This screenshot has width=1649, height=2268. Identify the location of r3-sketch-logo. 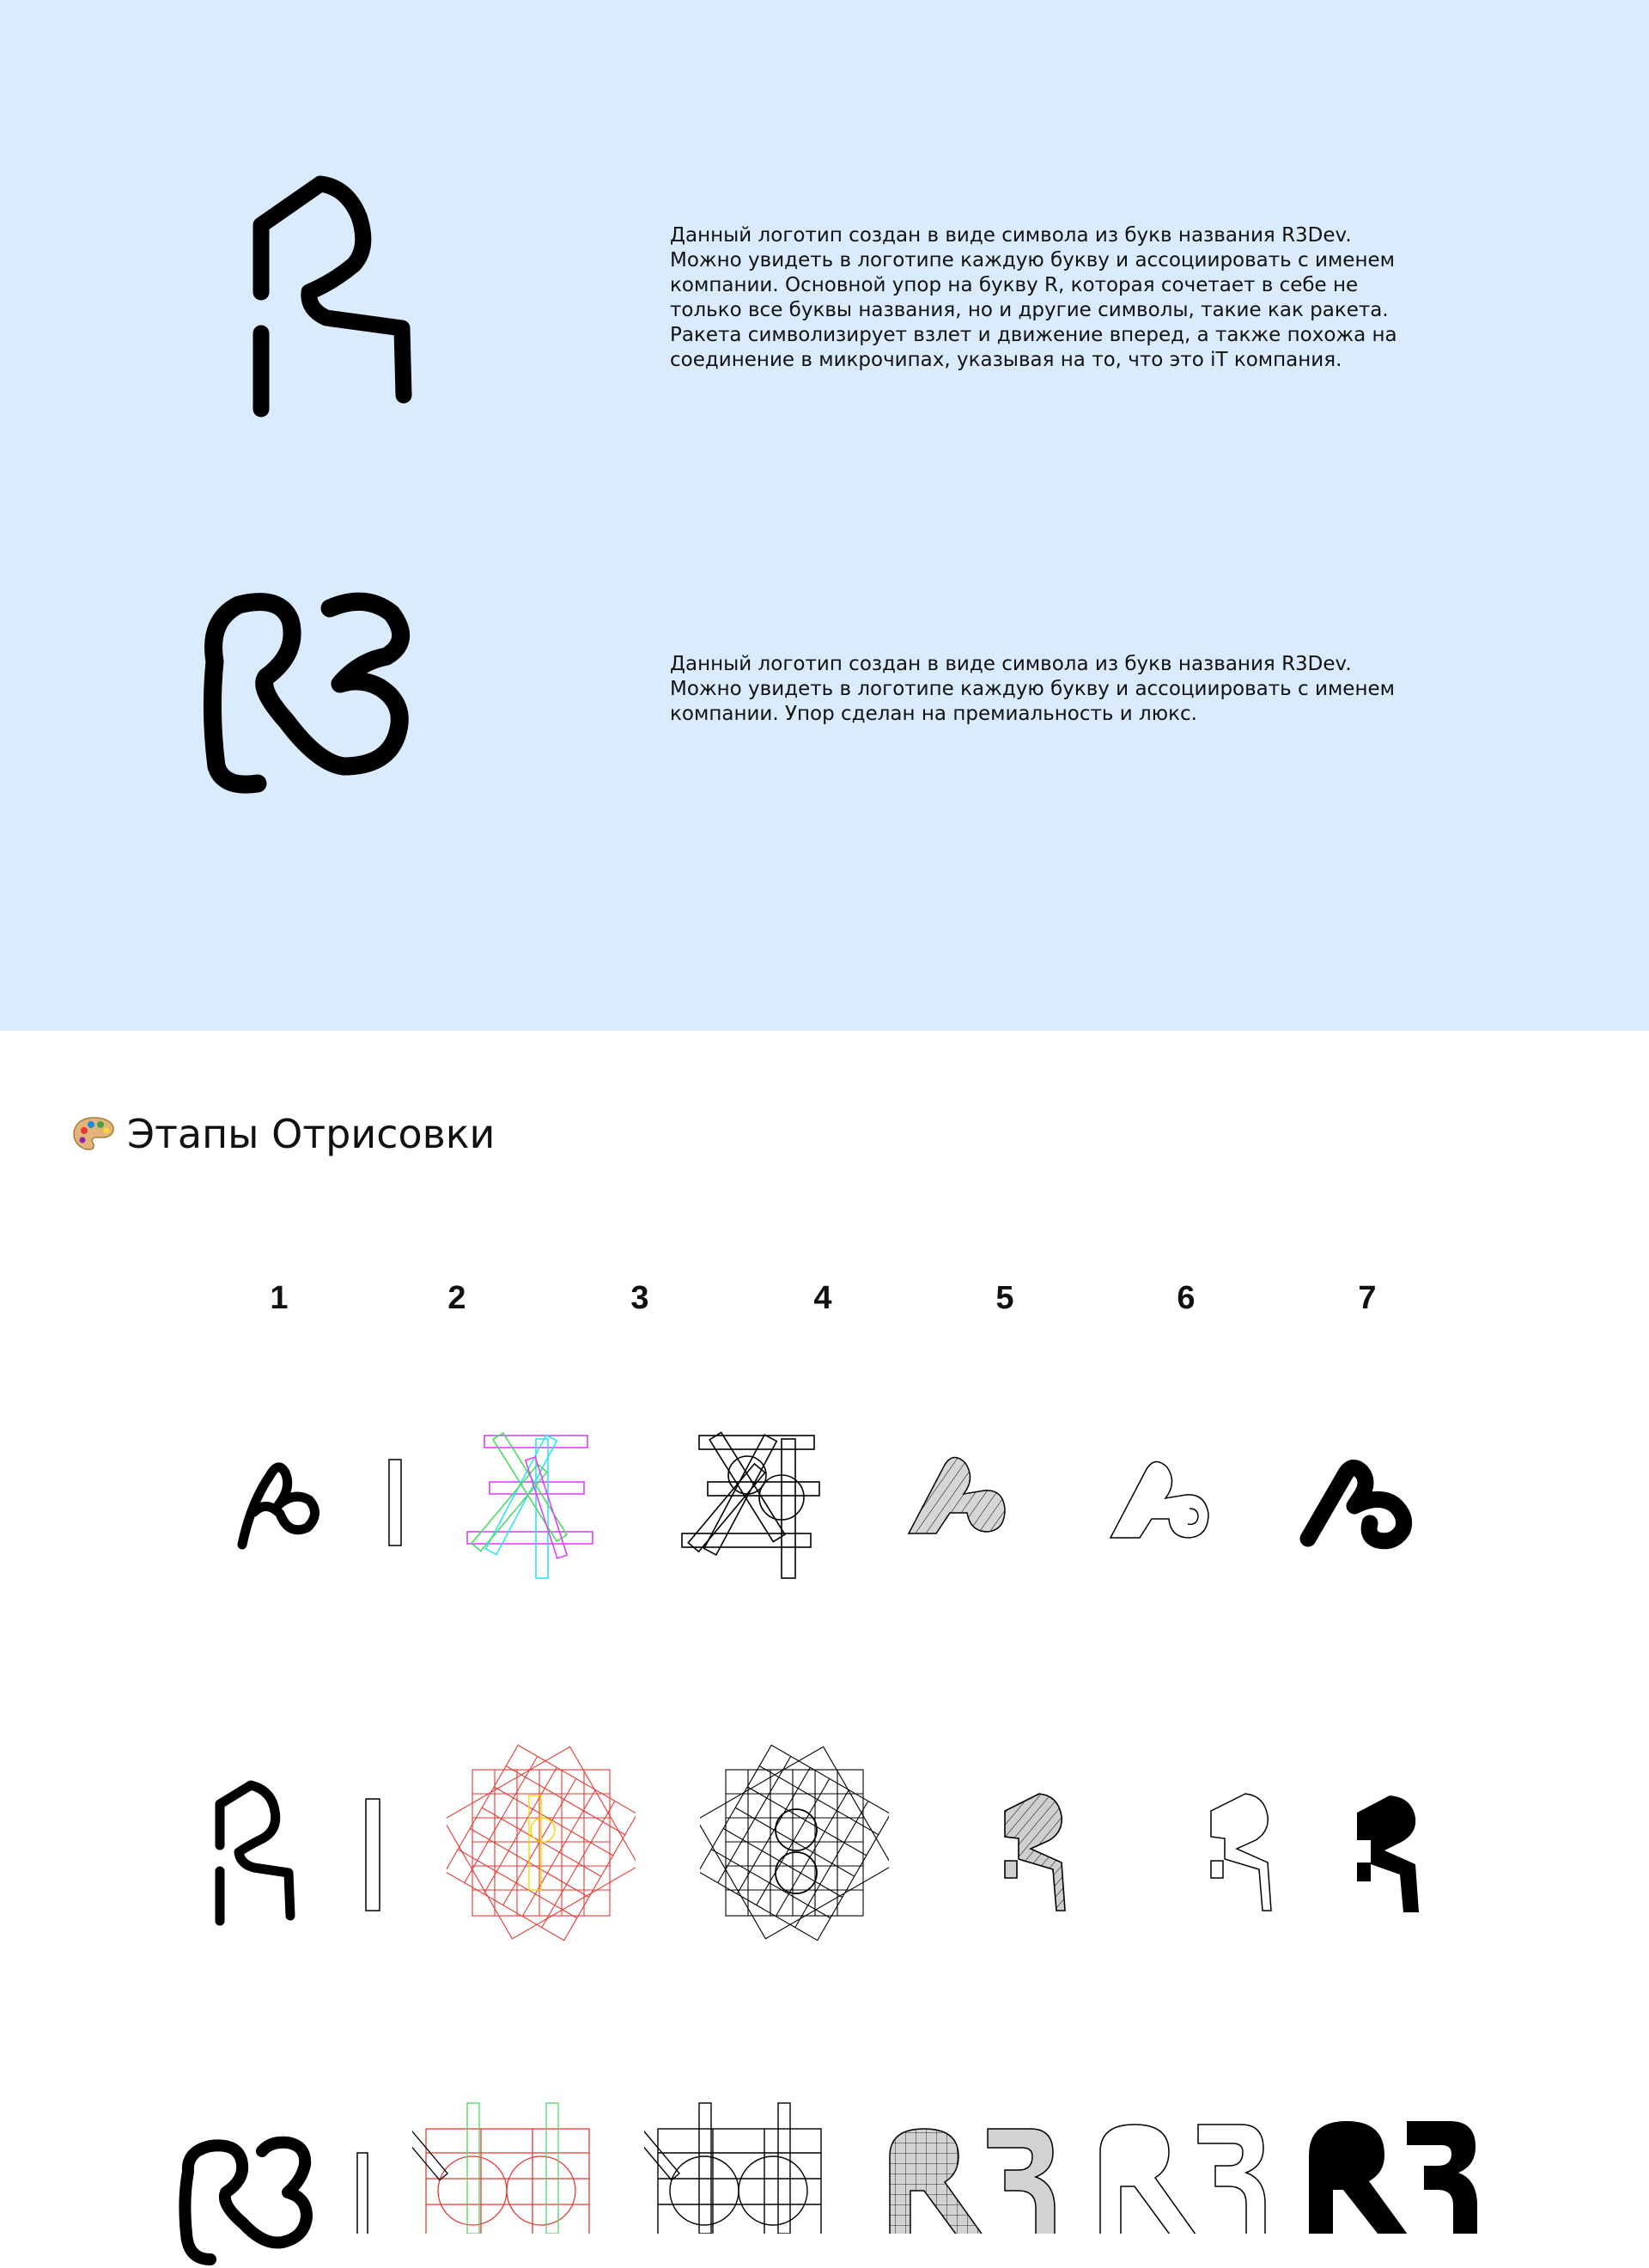
(307, 693).